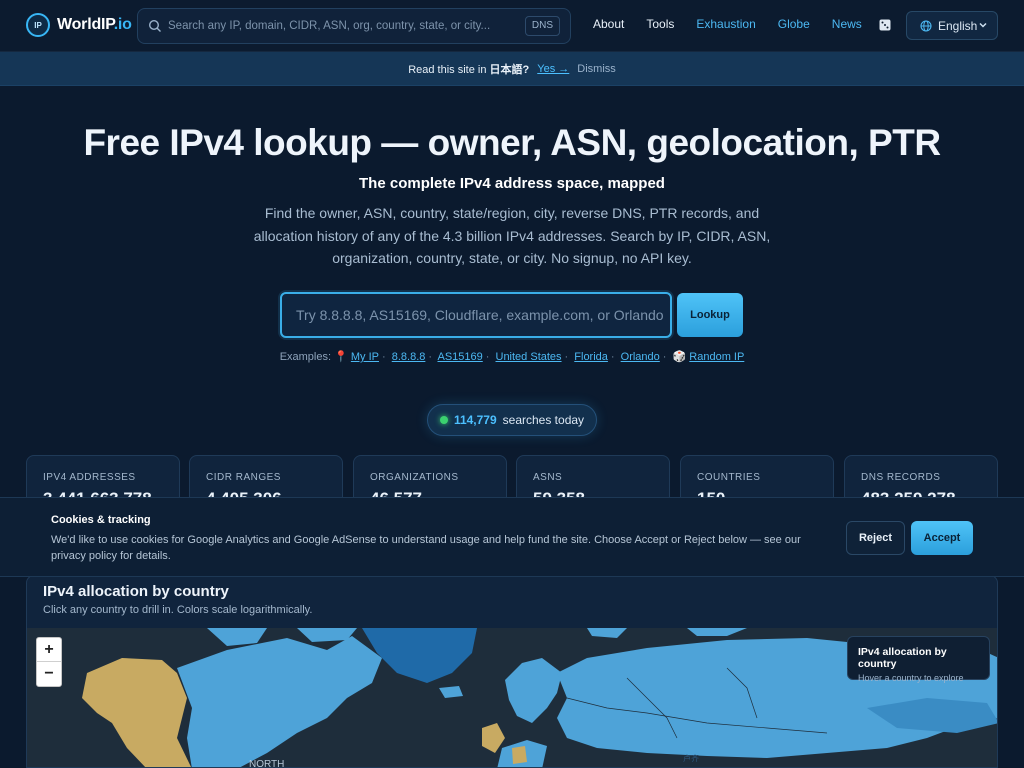  I want to click on nav-link-globe: Globe, so click(794, 24).